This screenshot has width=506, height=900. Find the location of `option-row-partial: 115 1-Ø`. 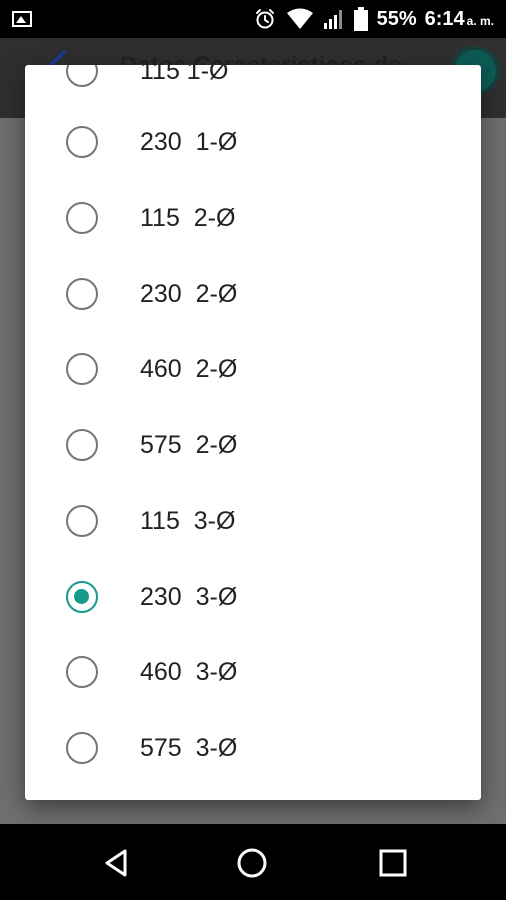

option-row-partial: 115 1-Ø is located at coordinates (253, 87).